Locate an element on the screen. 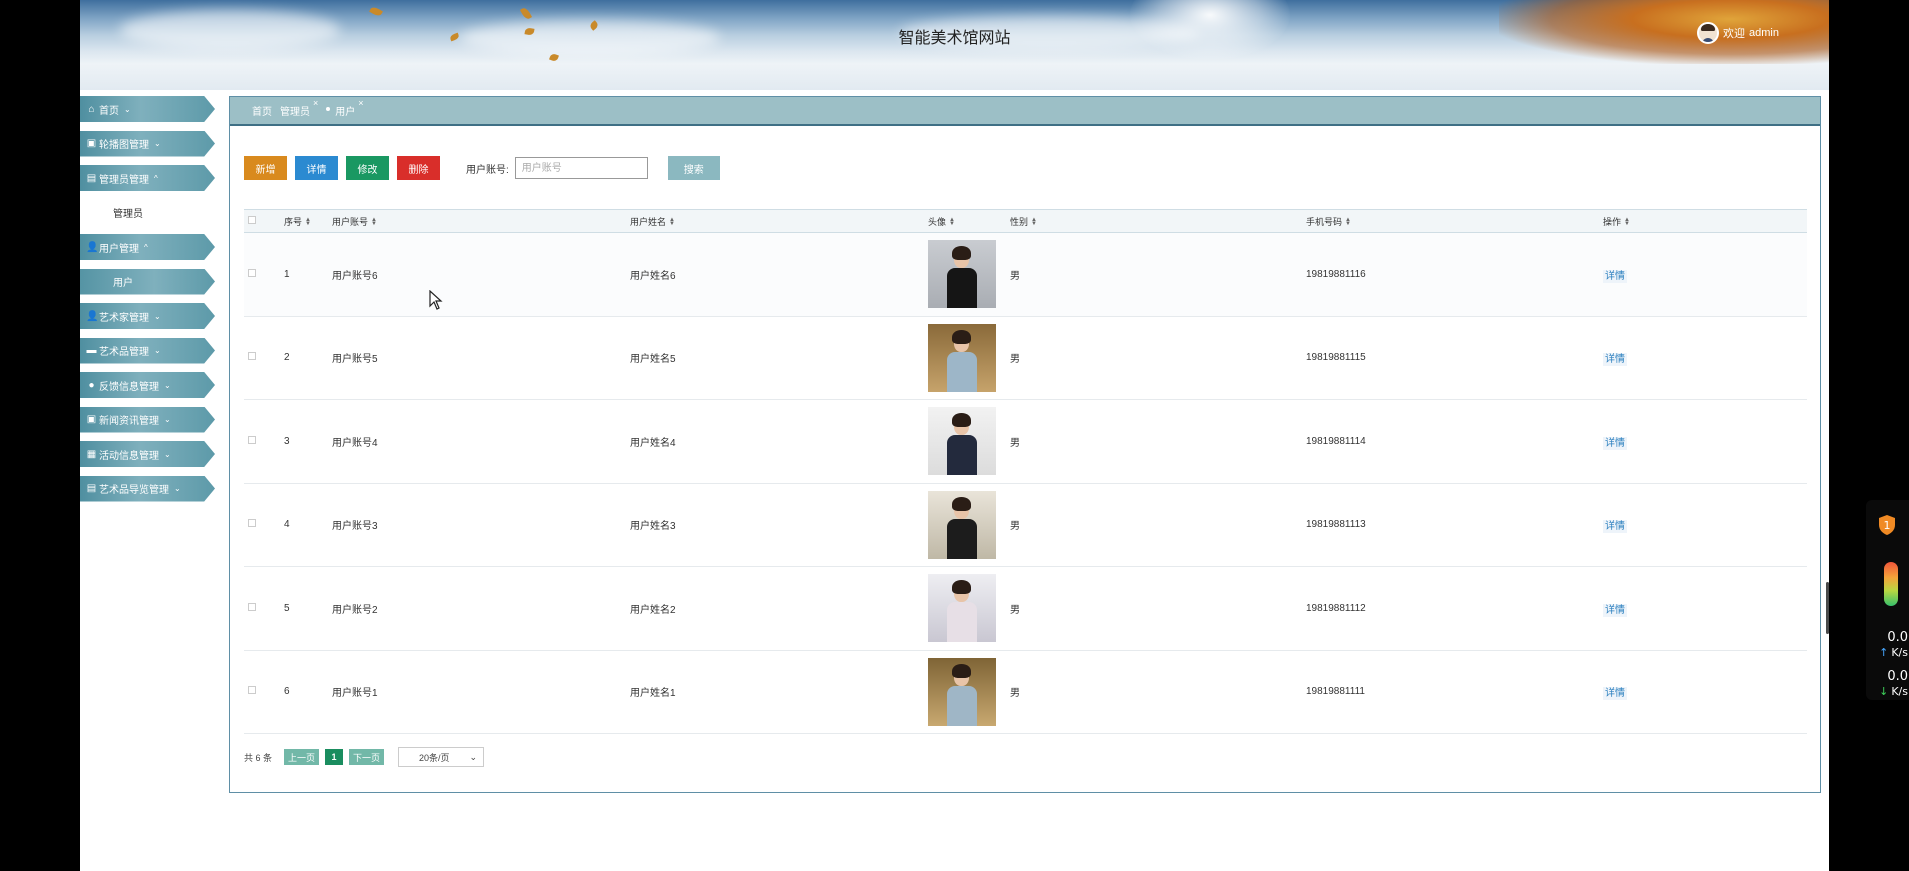 This screenshot has height=871, width=1909. delete-button: 删除 is located at coordinates (418, 168).